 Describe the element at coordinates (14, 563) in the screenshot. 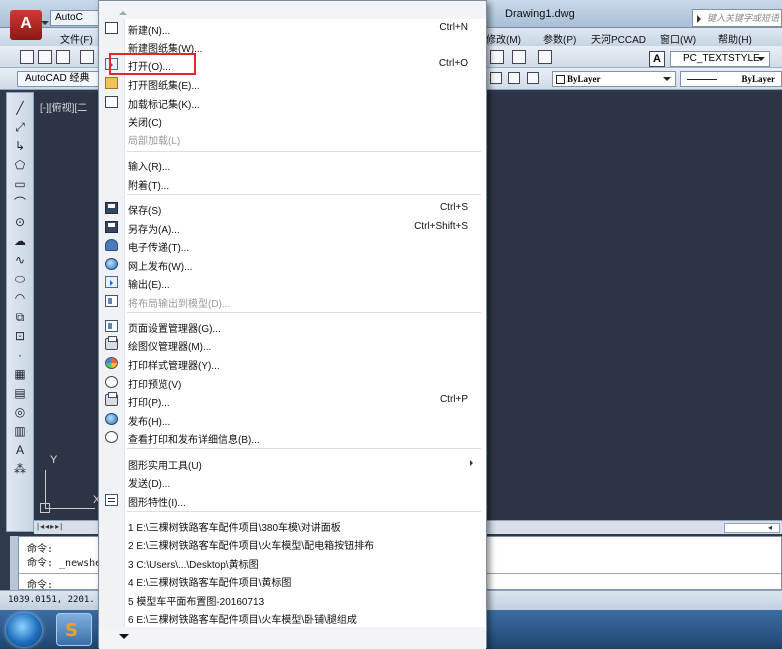

I see `command-line-handle` at that location.